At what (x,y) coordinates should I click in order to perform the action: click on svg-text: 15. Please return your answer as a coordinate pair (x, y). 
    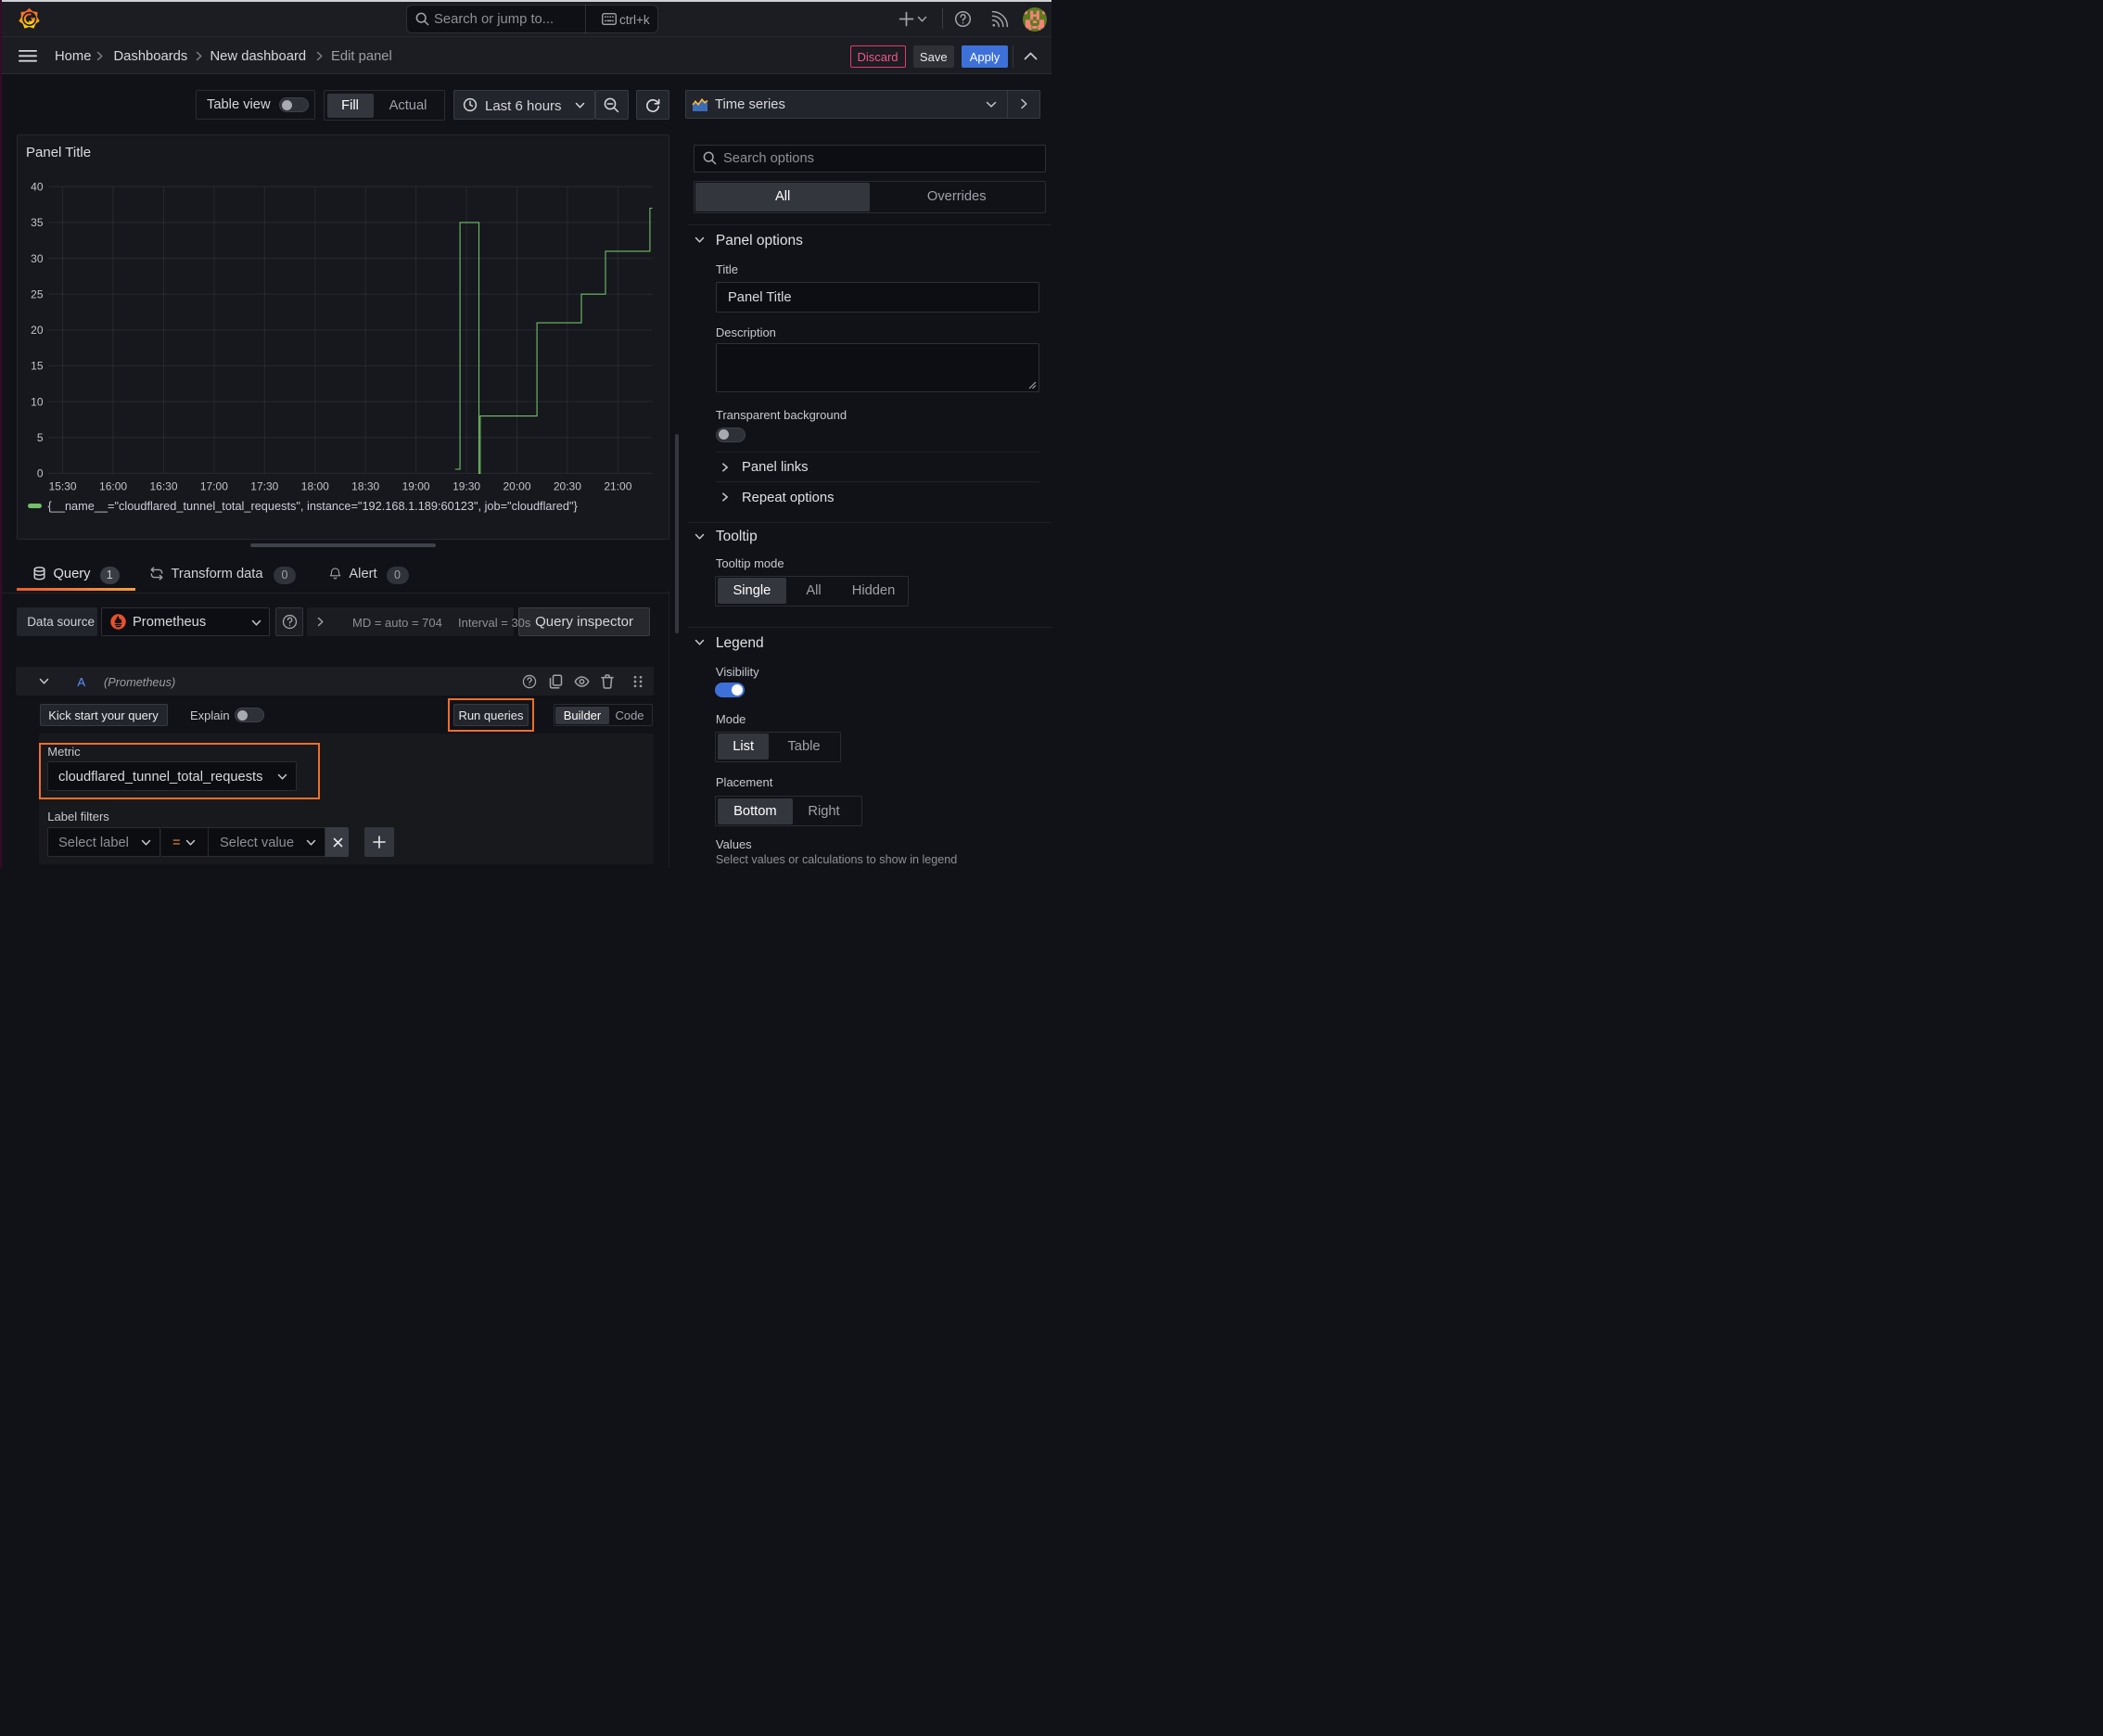
    Looking at the image, I should click on (37, 366).